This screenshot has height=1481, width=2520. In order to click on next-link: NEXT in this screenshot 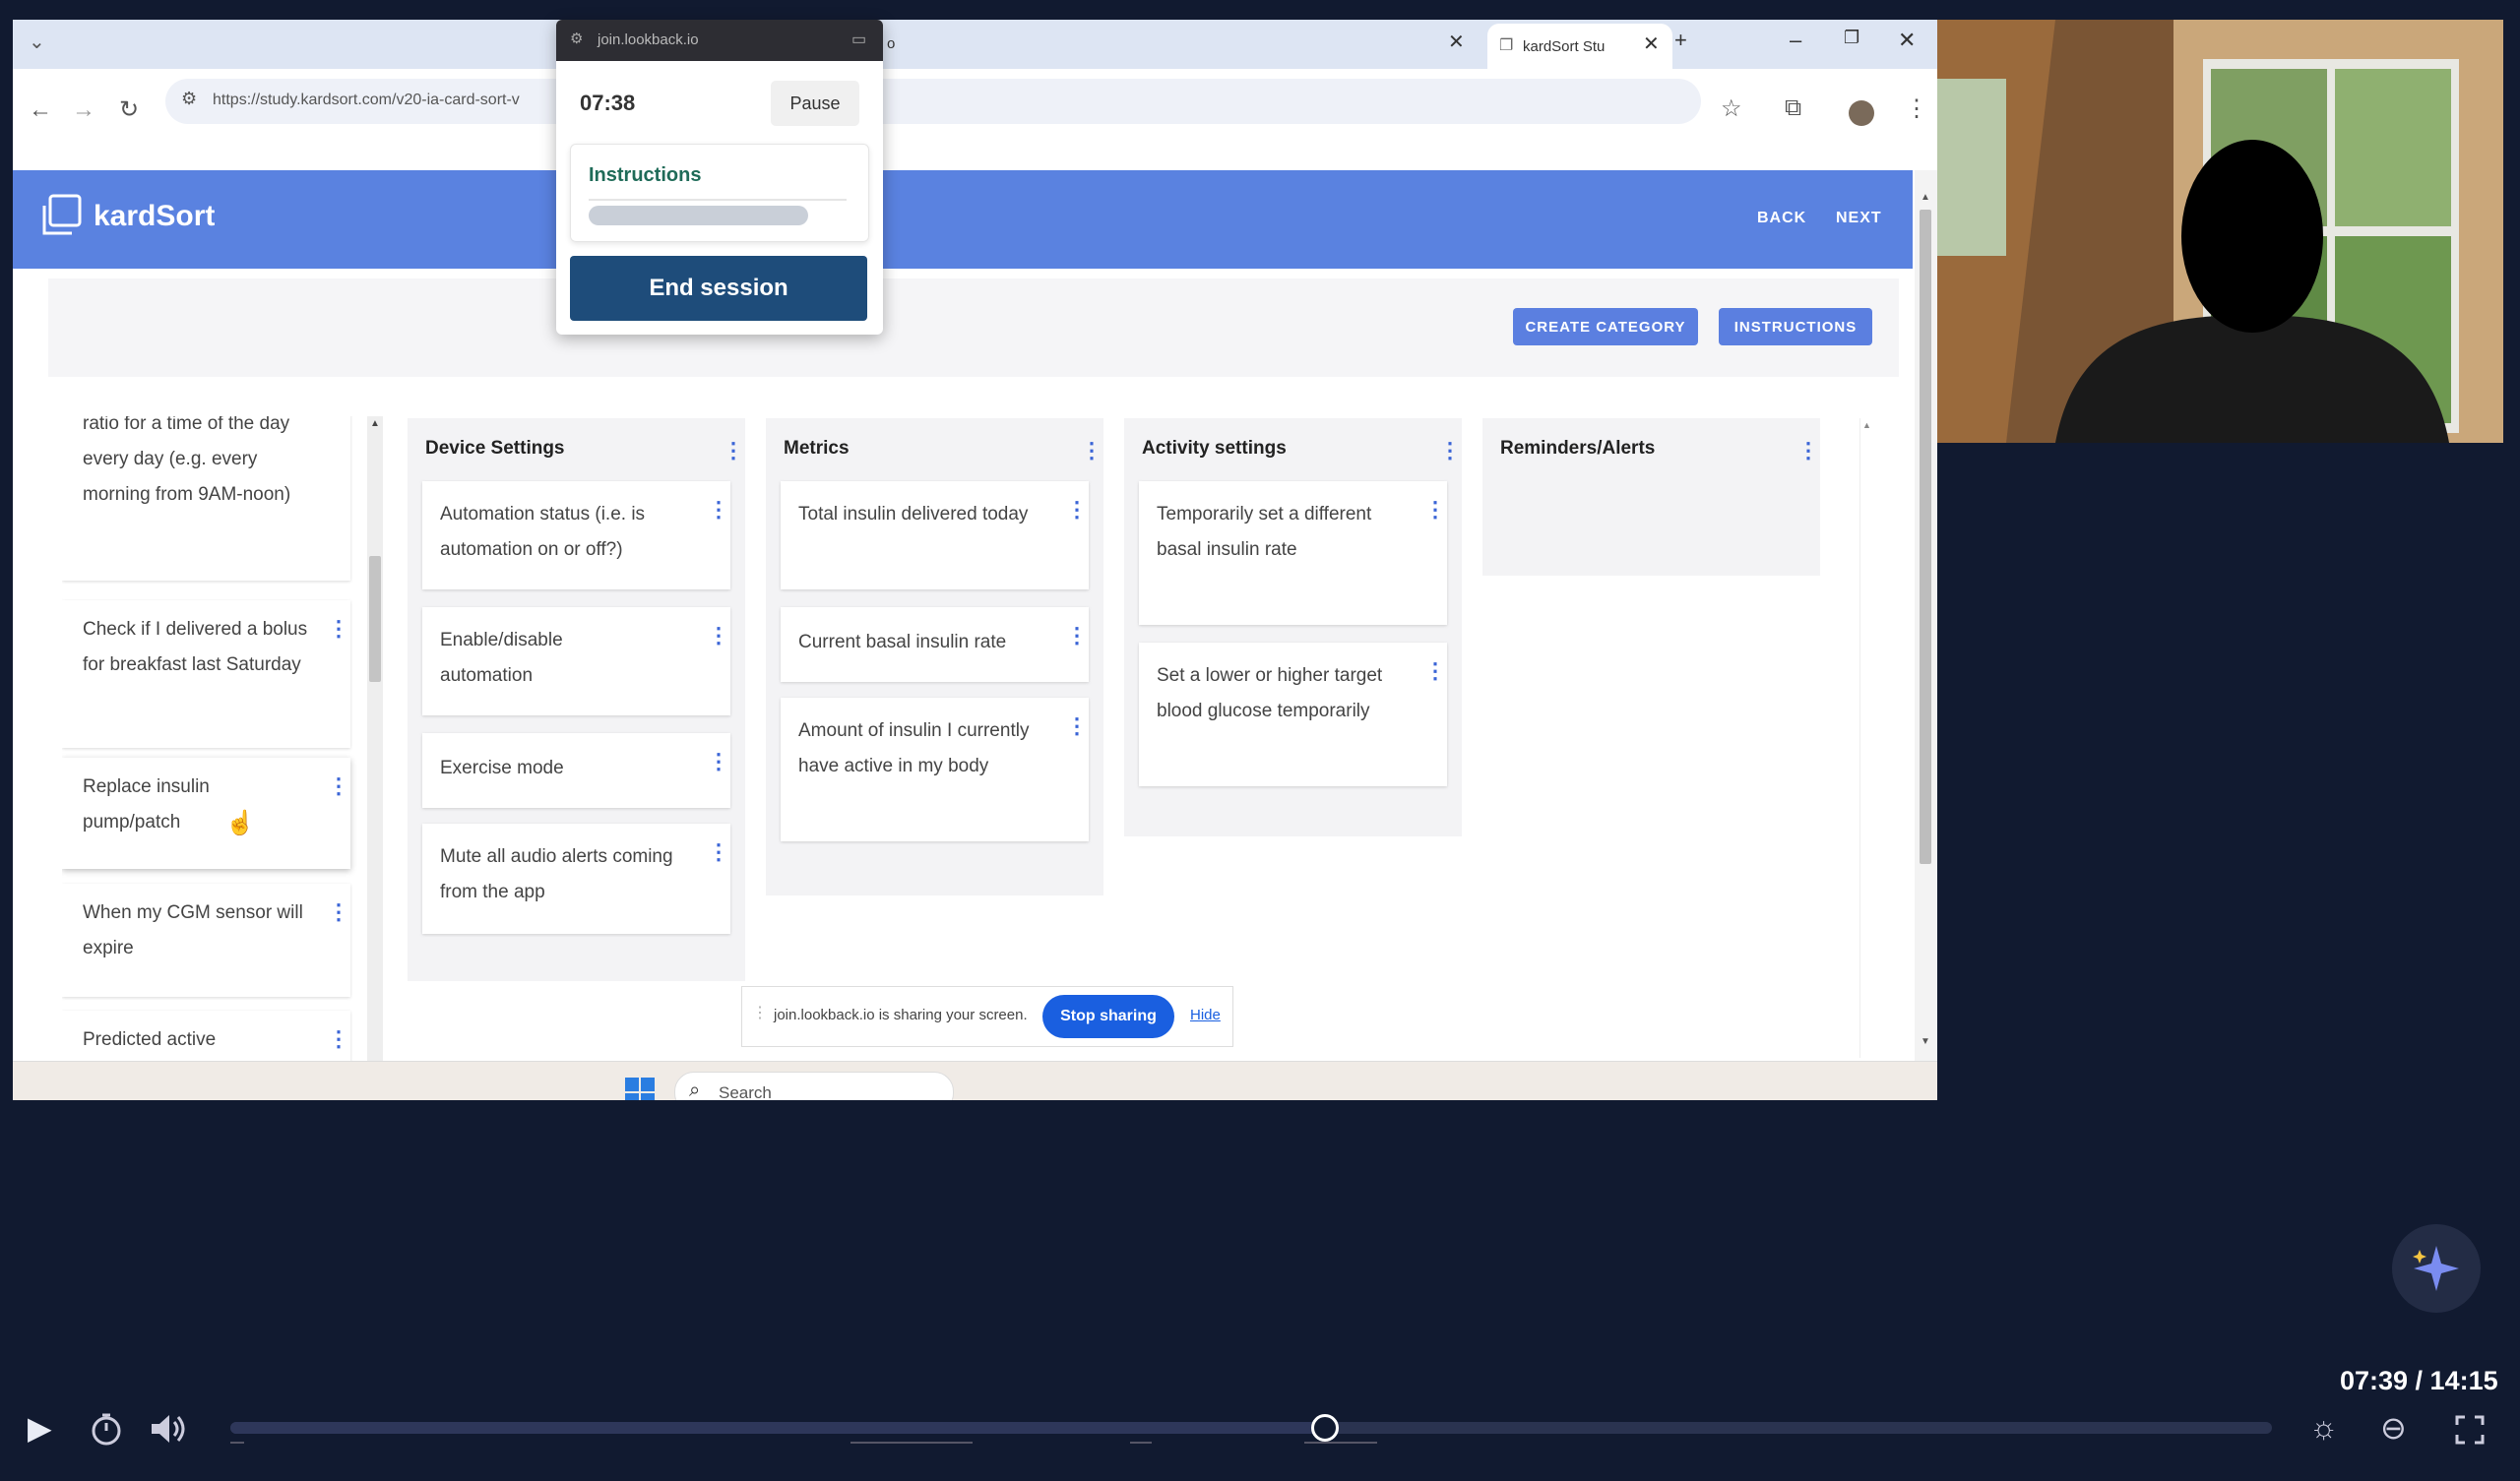, I will do `click(1859, 218)`.